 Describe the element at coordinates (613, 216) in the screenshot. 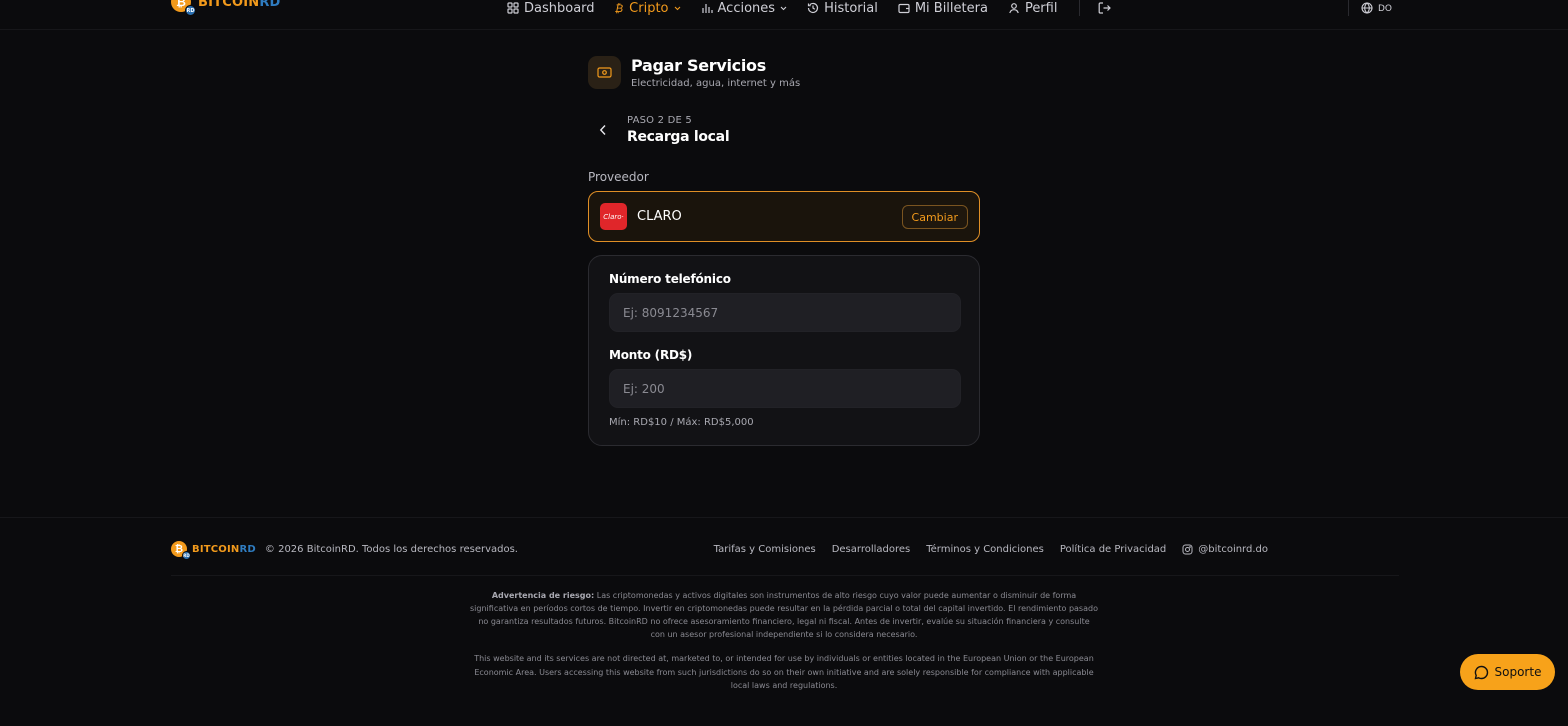

I see `claro-logo: Claro·` at that location.